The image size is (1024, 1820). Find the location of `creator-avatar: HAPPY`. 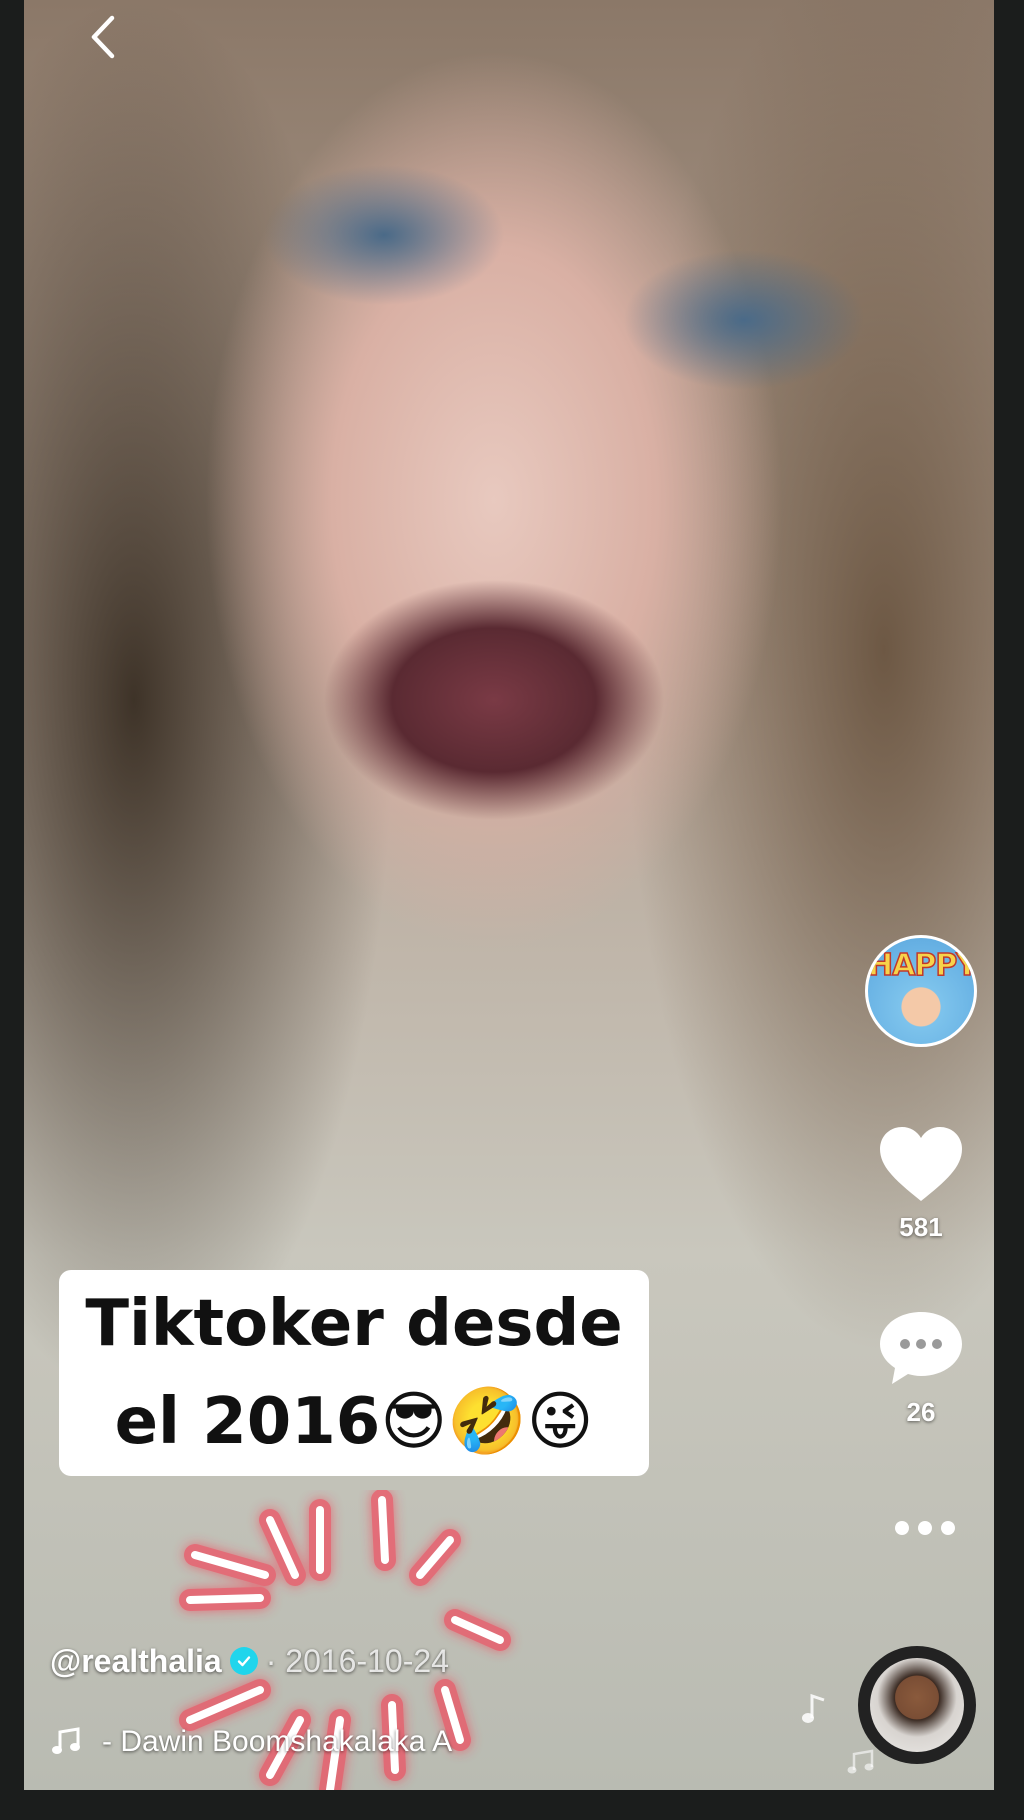

creator-avatar: HAPPY is located at coordinates (921, 991).